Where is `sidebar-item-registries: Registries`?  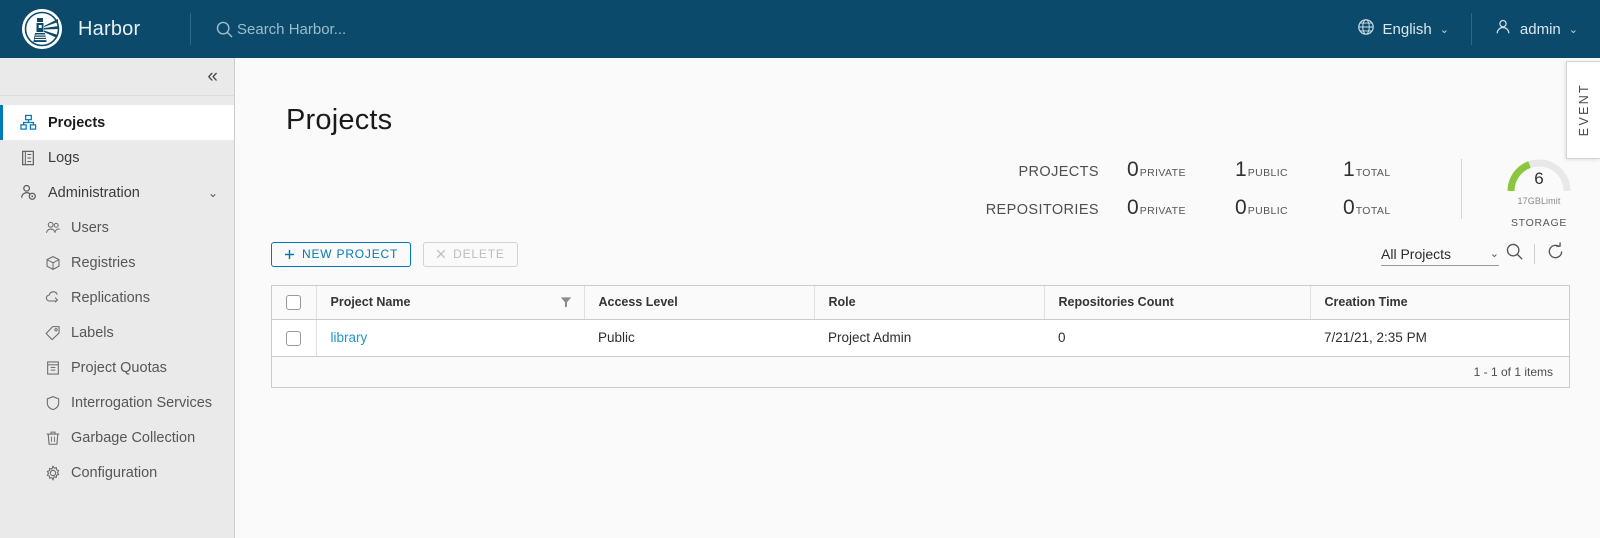
sidebar-item-registries: Registries is located at coordinates (117, 262).